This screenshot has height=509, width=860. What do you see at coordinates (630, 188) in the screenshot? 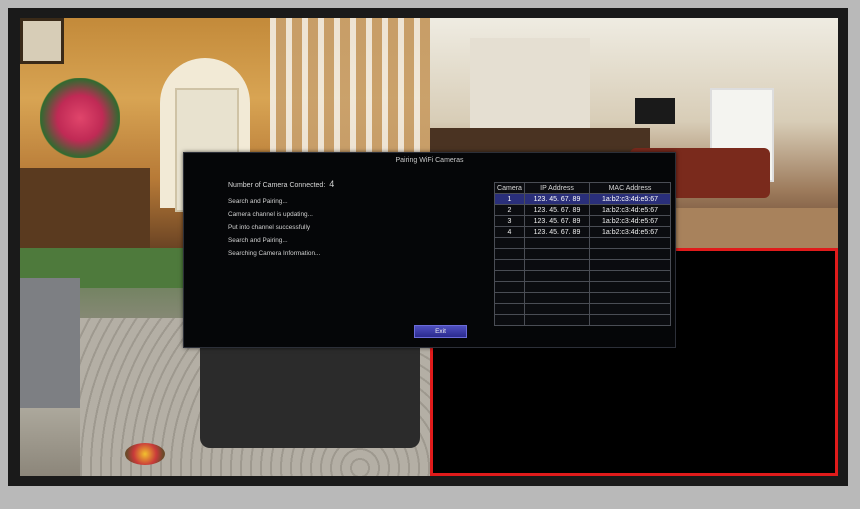
I see `column-header-mac: MAC Address` at bounding box center [630, 188].